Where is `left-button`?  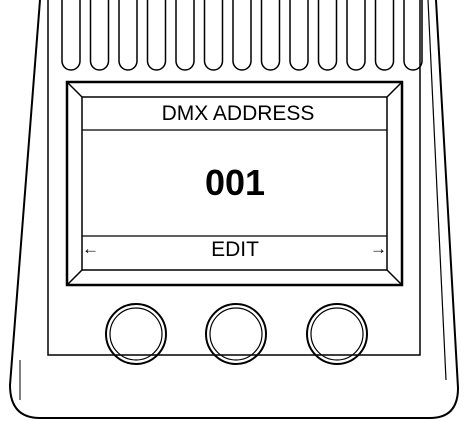 left-button is located at coordinates (136, 334).